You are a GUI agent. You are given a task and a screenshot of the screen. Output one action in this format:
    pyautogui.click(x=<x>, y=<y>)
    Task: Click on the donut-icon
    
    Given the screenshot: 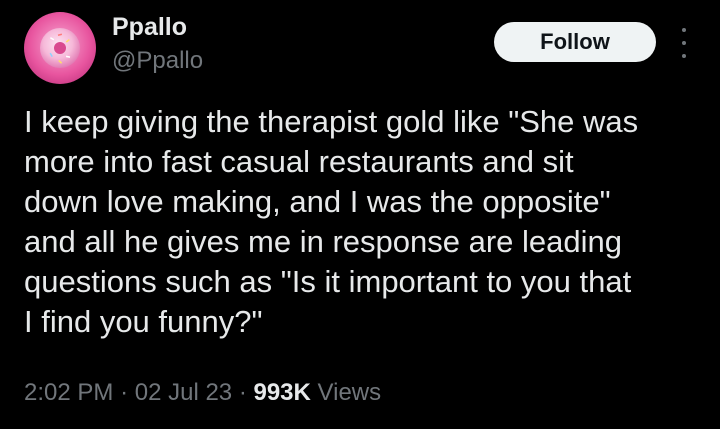 What is the action you would take?
    pyautogui.click(x=60, y=48)
    